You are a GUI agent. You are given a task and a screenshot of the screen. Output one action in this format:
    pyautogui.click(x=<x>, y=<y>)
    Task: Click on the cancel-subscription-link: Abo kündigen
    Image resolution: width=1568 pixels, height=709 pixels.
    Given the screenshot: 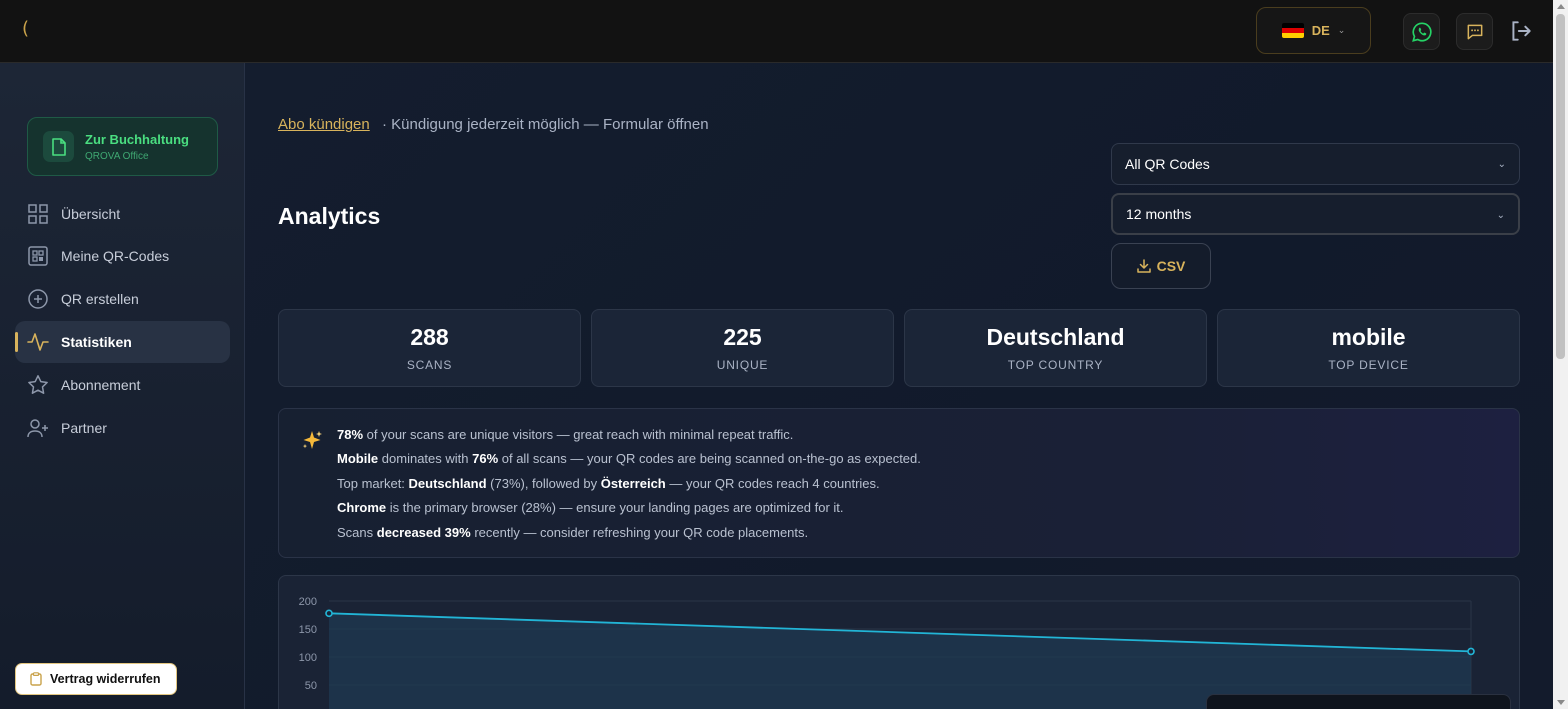 What is the action you would take?
    pyautogui.click(x=324, y=124)
    